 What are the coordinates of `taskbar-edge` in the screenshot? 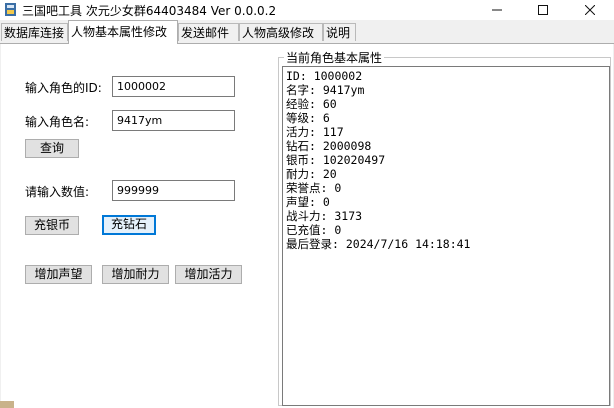 It's located at (7, 404).